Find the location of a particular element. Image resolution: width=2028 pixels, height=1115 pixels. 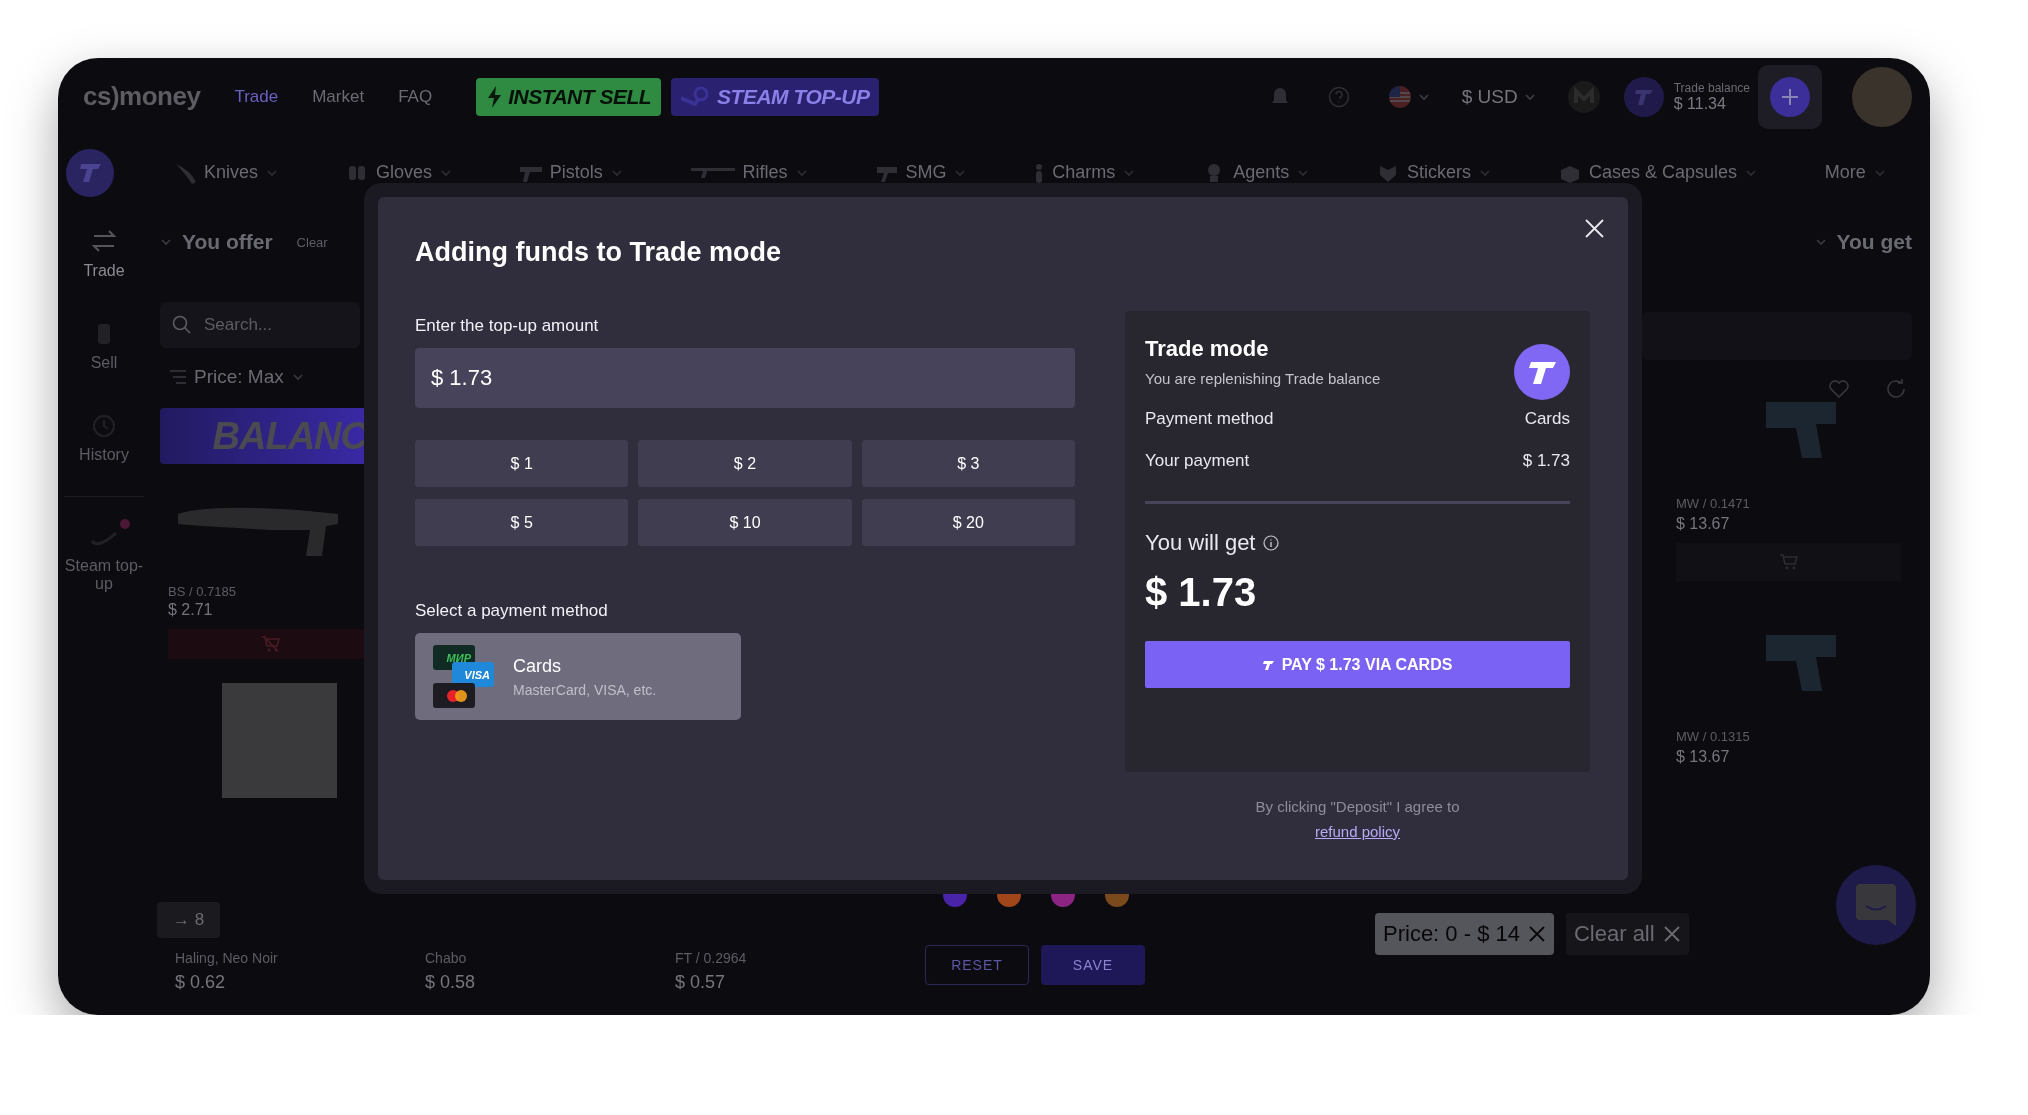

refresh-icon is located at coordinates (1896, 388).